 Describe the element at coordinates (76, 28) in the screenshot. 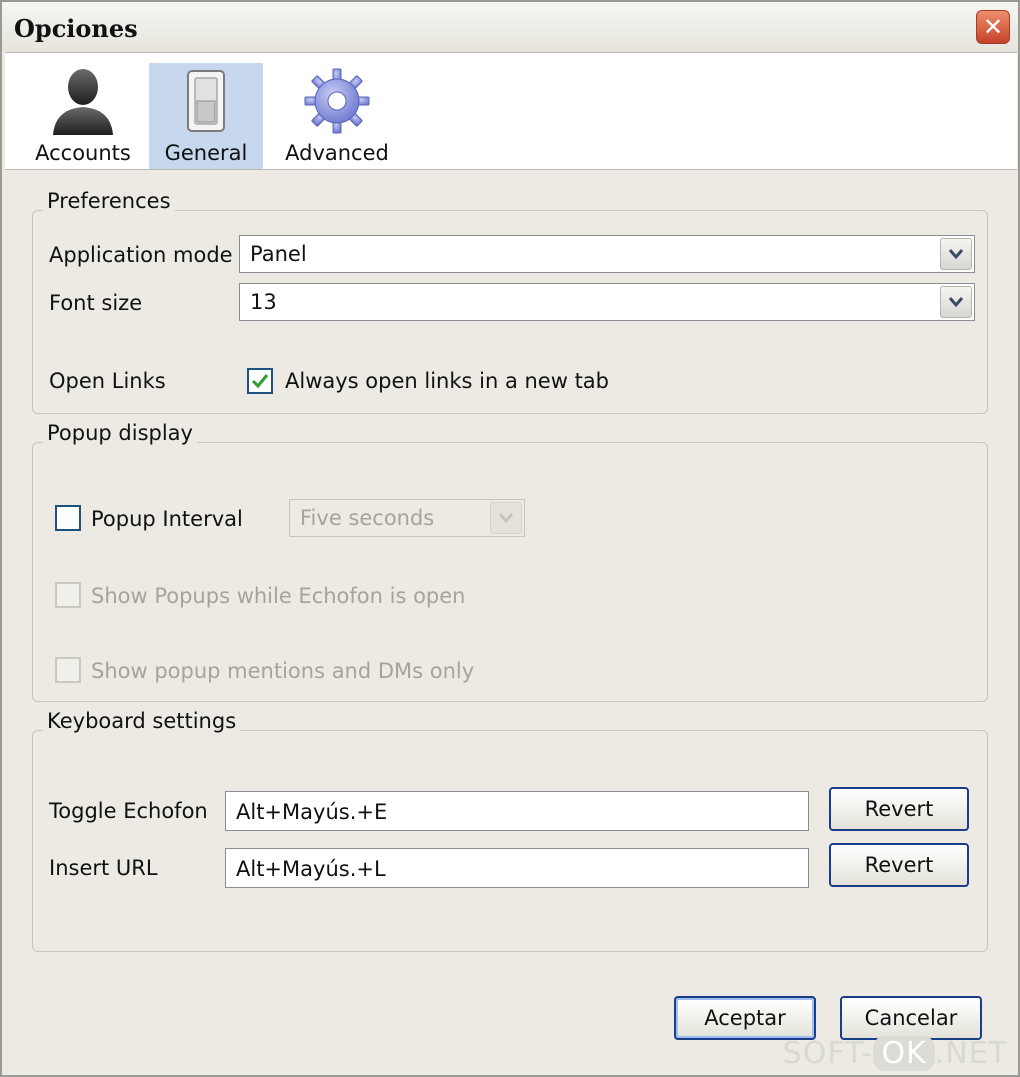

I see `window-title: Opciones` at that location.